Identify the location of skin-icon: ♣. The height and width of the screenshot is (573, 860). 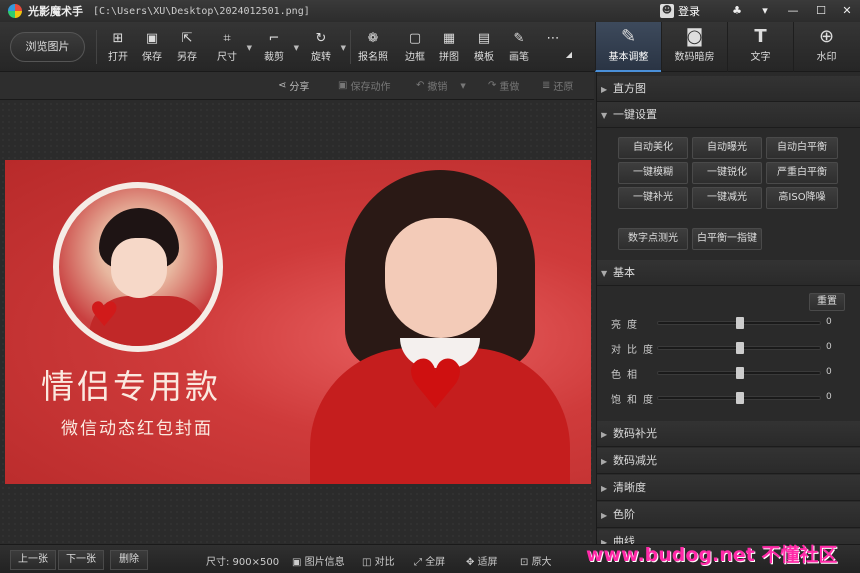
(737, 11).